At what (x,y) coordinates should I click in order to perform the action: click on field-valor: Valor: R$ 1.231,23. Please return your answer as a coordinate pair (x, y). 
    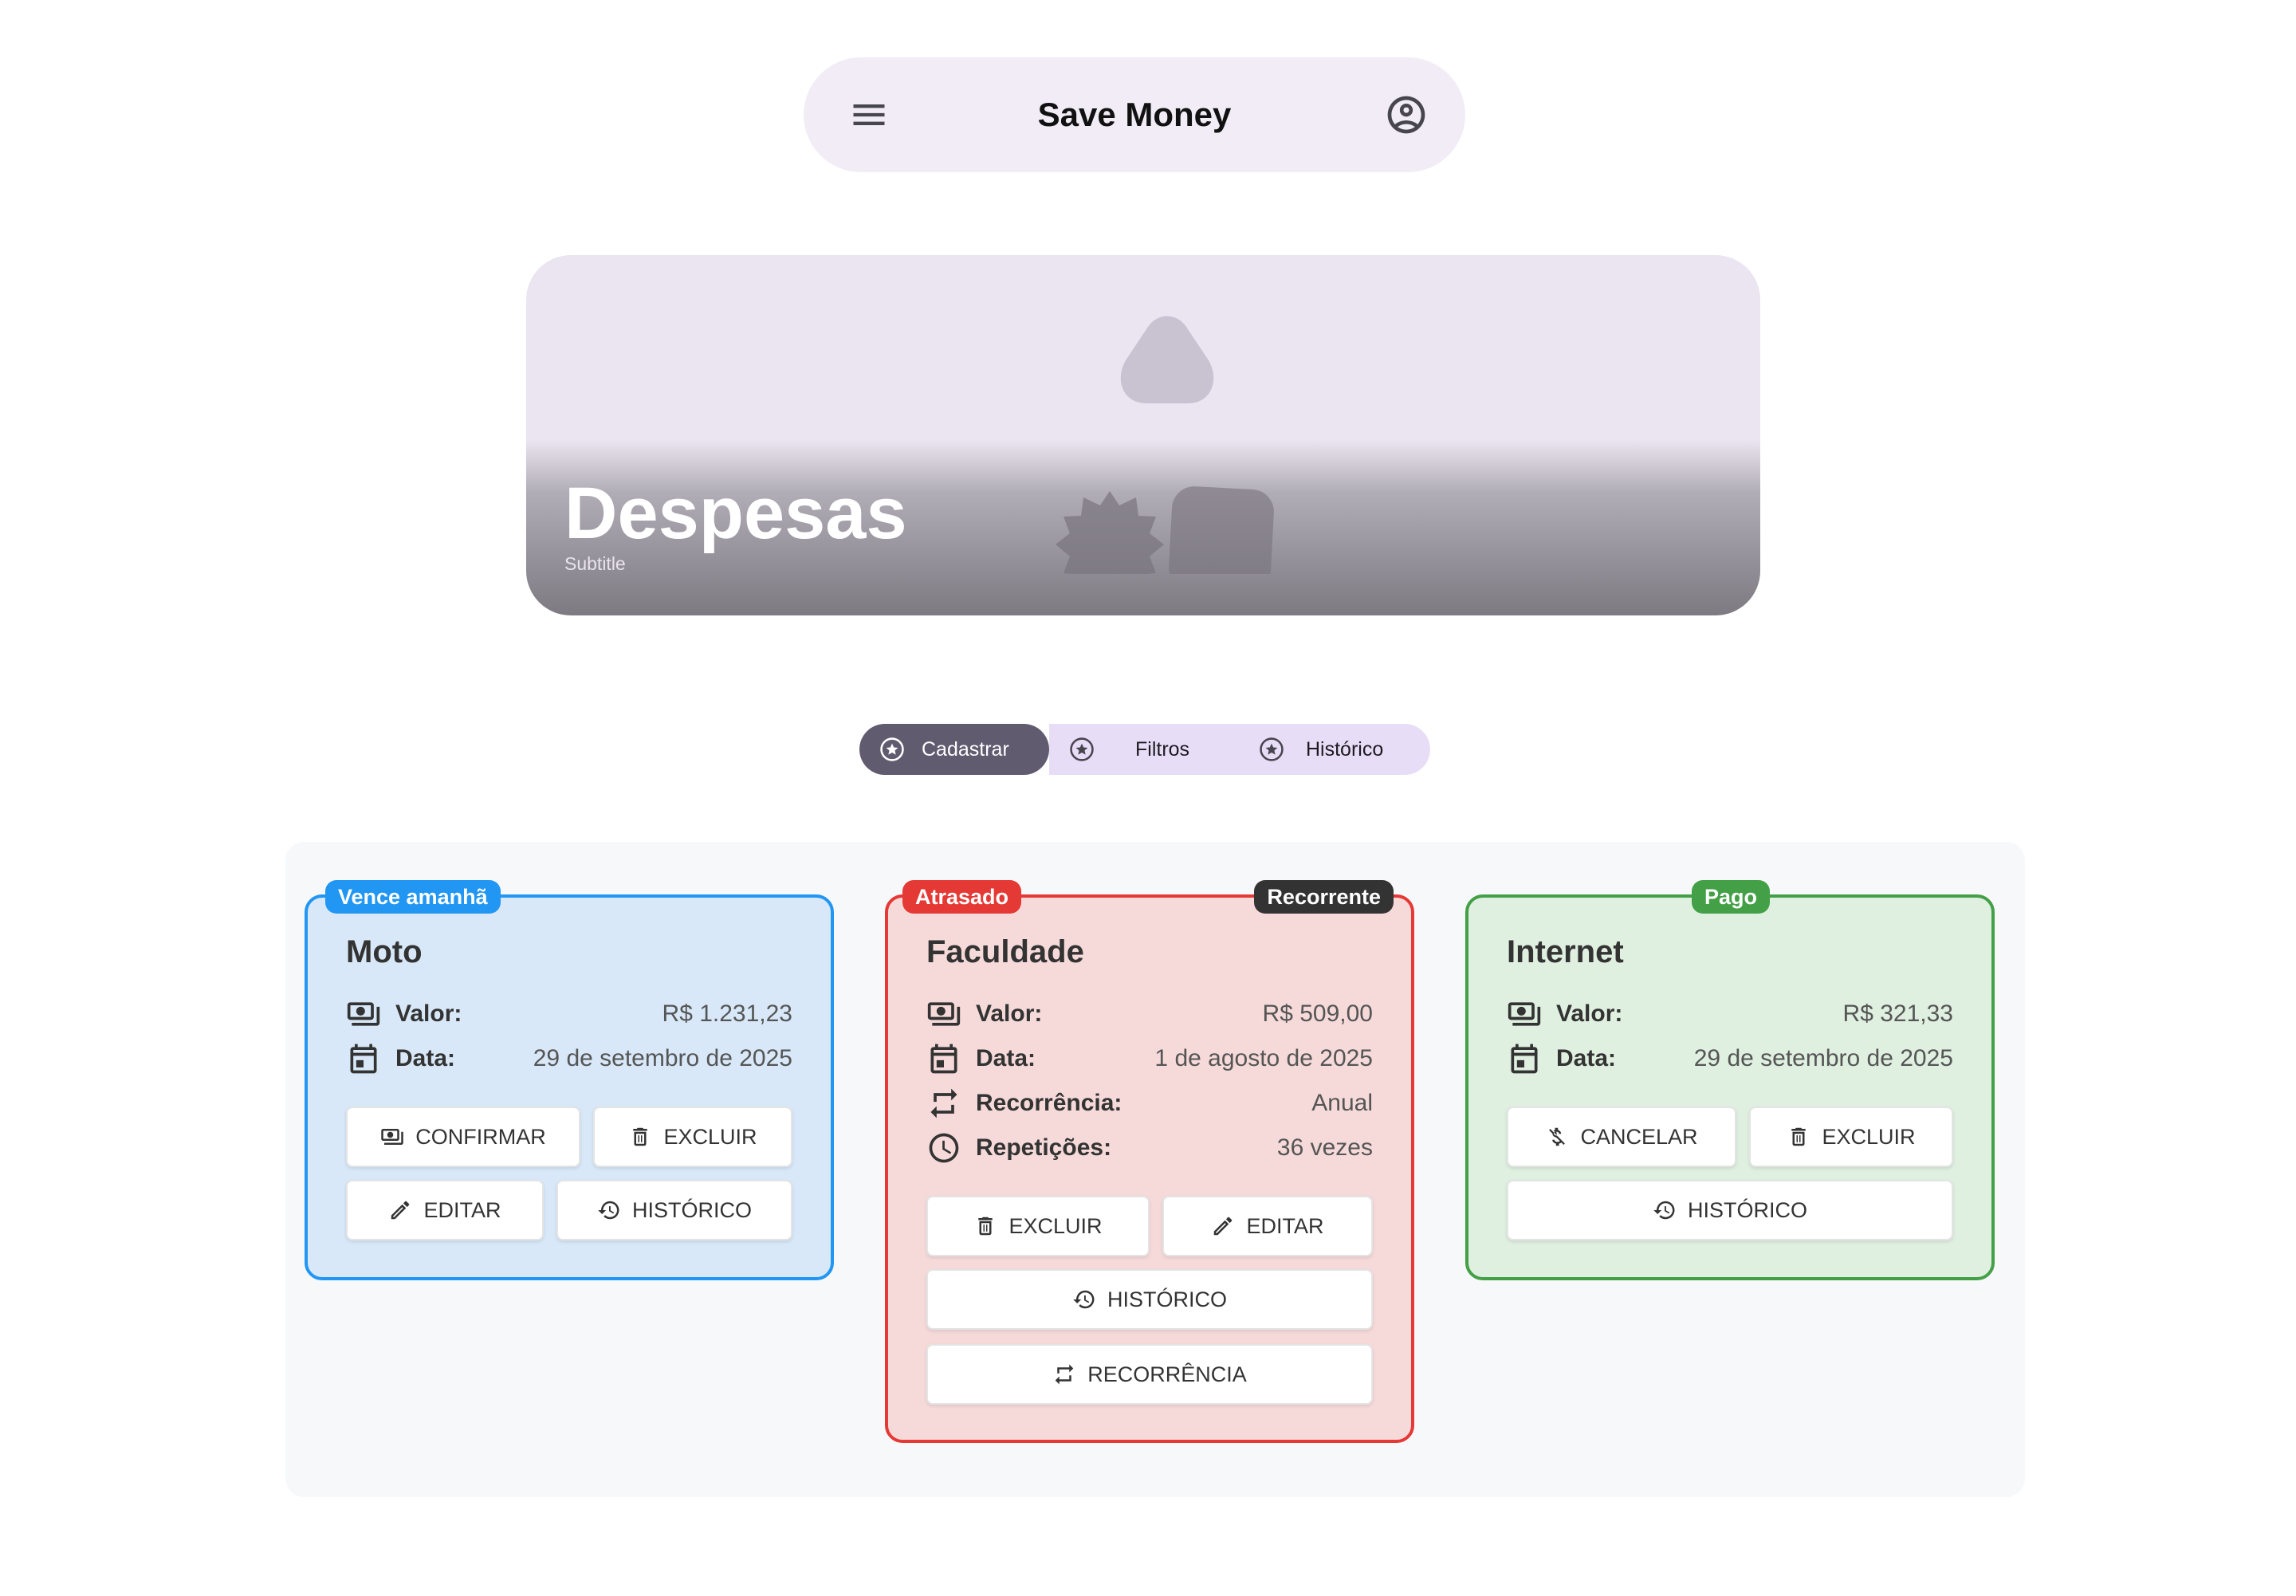
    Looking at the image, I should click on (569, 1014).